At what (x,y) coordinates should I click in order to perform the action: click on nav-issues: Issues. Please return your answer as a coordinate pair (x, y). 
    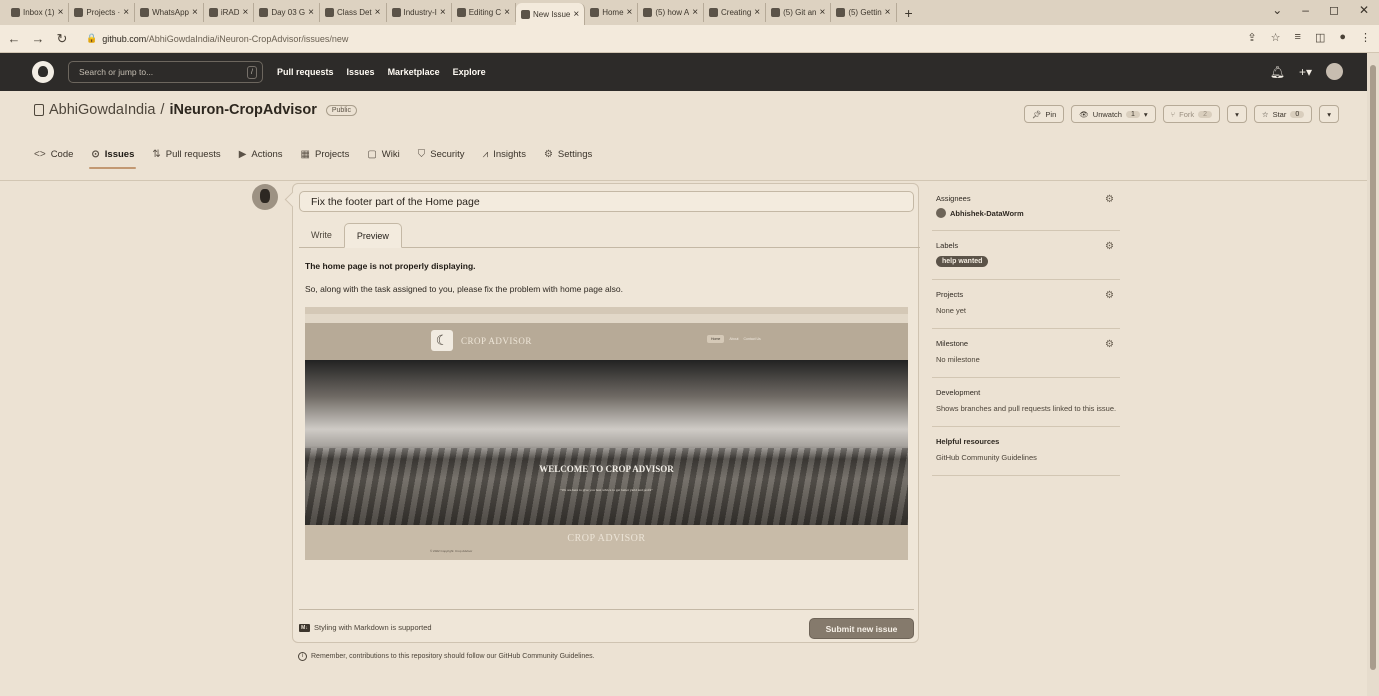
    Looking at the image, I should click on (361, 72).